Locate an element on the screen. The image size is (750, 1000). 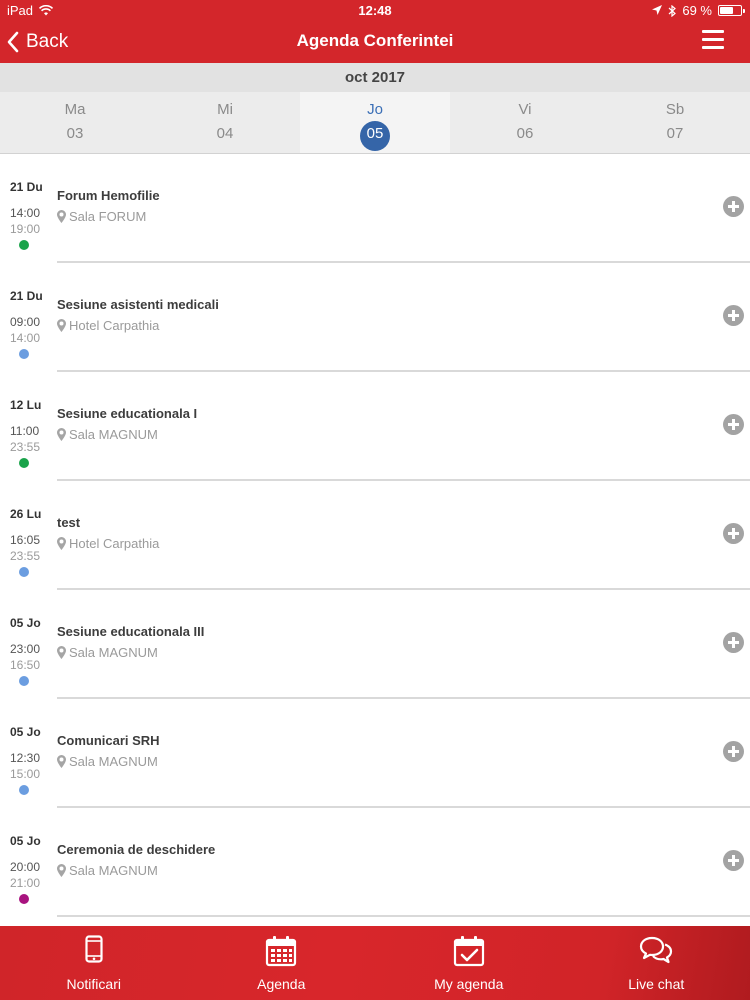
event-location: Sala FORUM is located at coordinates (108, 216).